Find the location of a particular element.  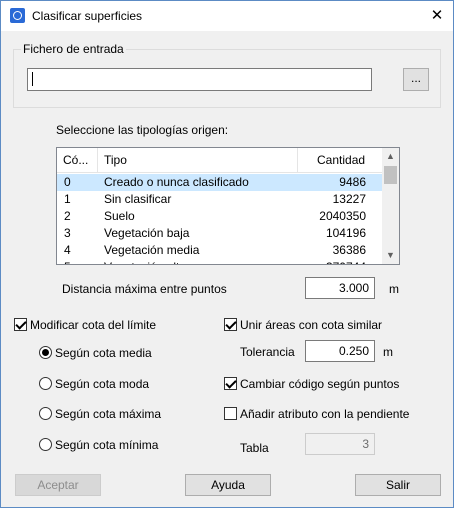

list-header: Có... Tipo Cantidad is located at coordinates (220, 160).